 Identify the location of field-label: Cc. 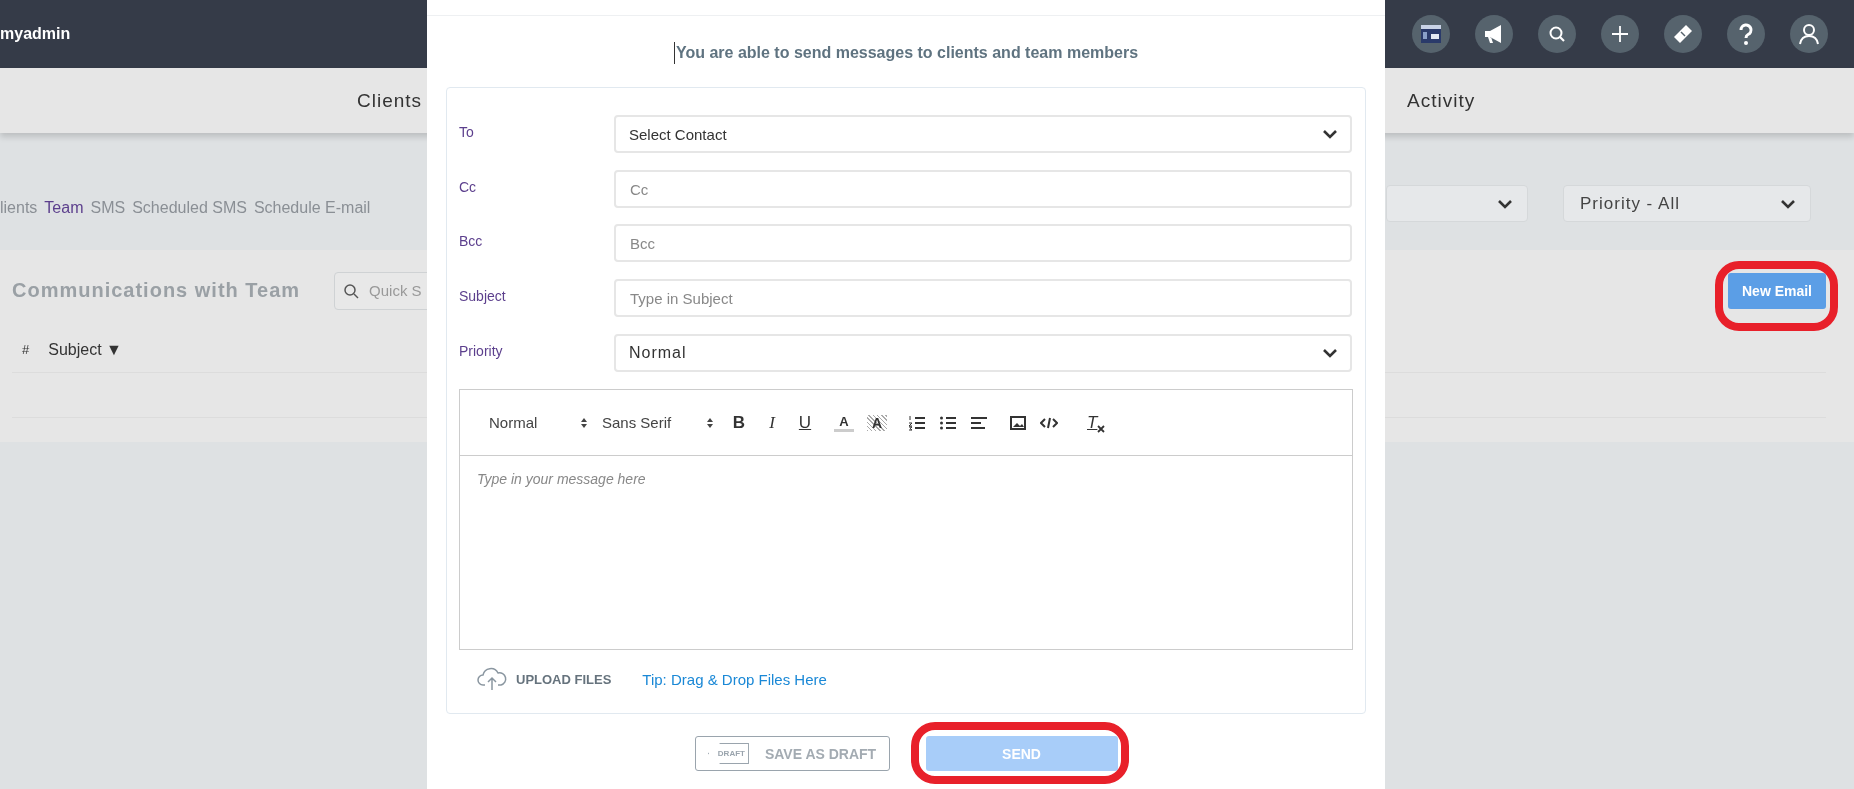
(468, 186).